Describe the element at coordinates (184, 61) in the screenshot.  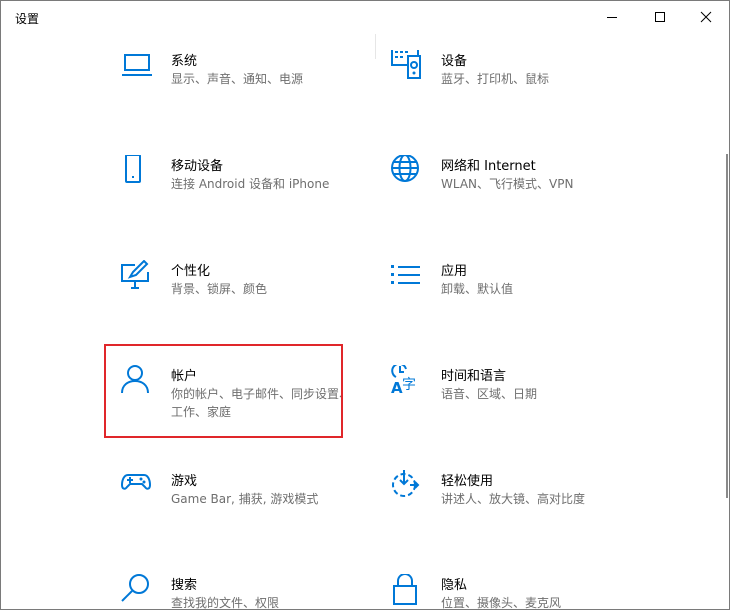
I see `tile-title: 系统` at that location.